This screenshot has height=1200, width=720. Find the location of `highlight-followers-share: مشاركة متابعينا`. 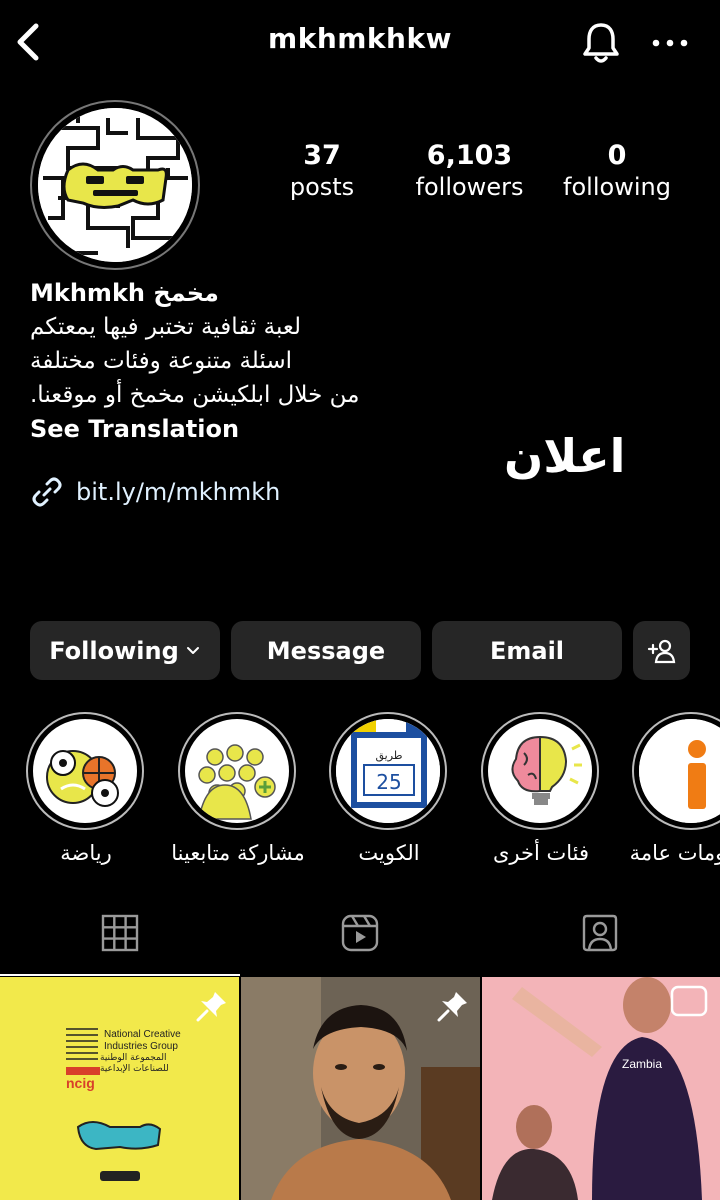

highlight-followers-share: مشاركة متابعينا is located at coordinates (238, 788).